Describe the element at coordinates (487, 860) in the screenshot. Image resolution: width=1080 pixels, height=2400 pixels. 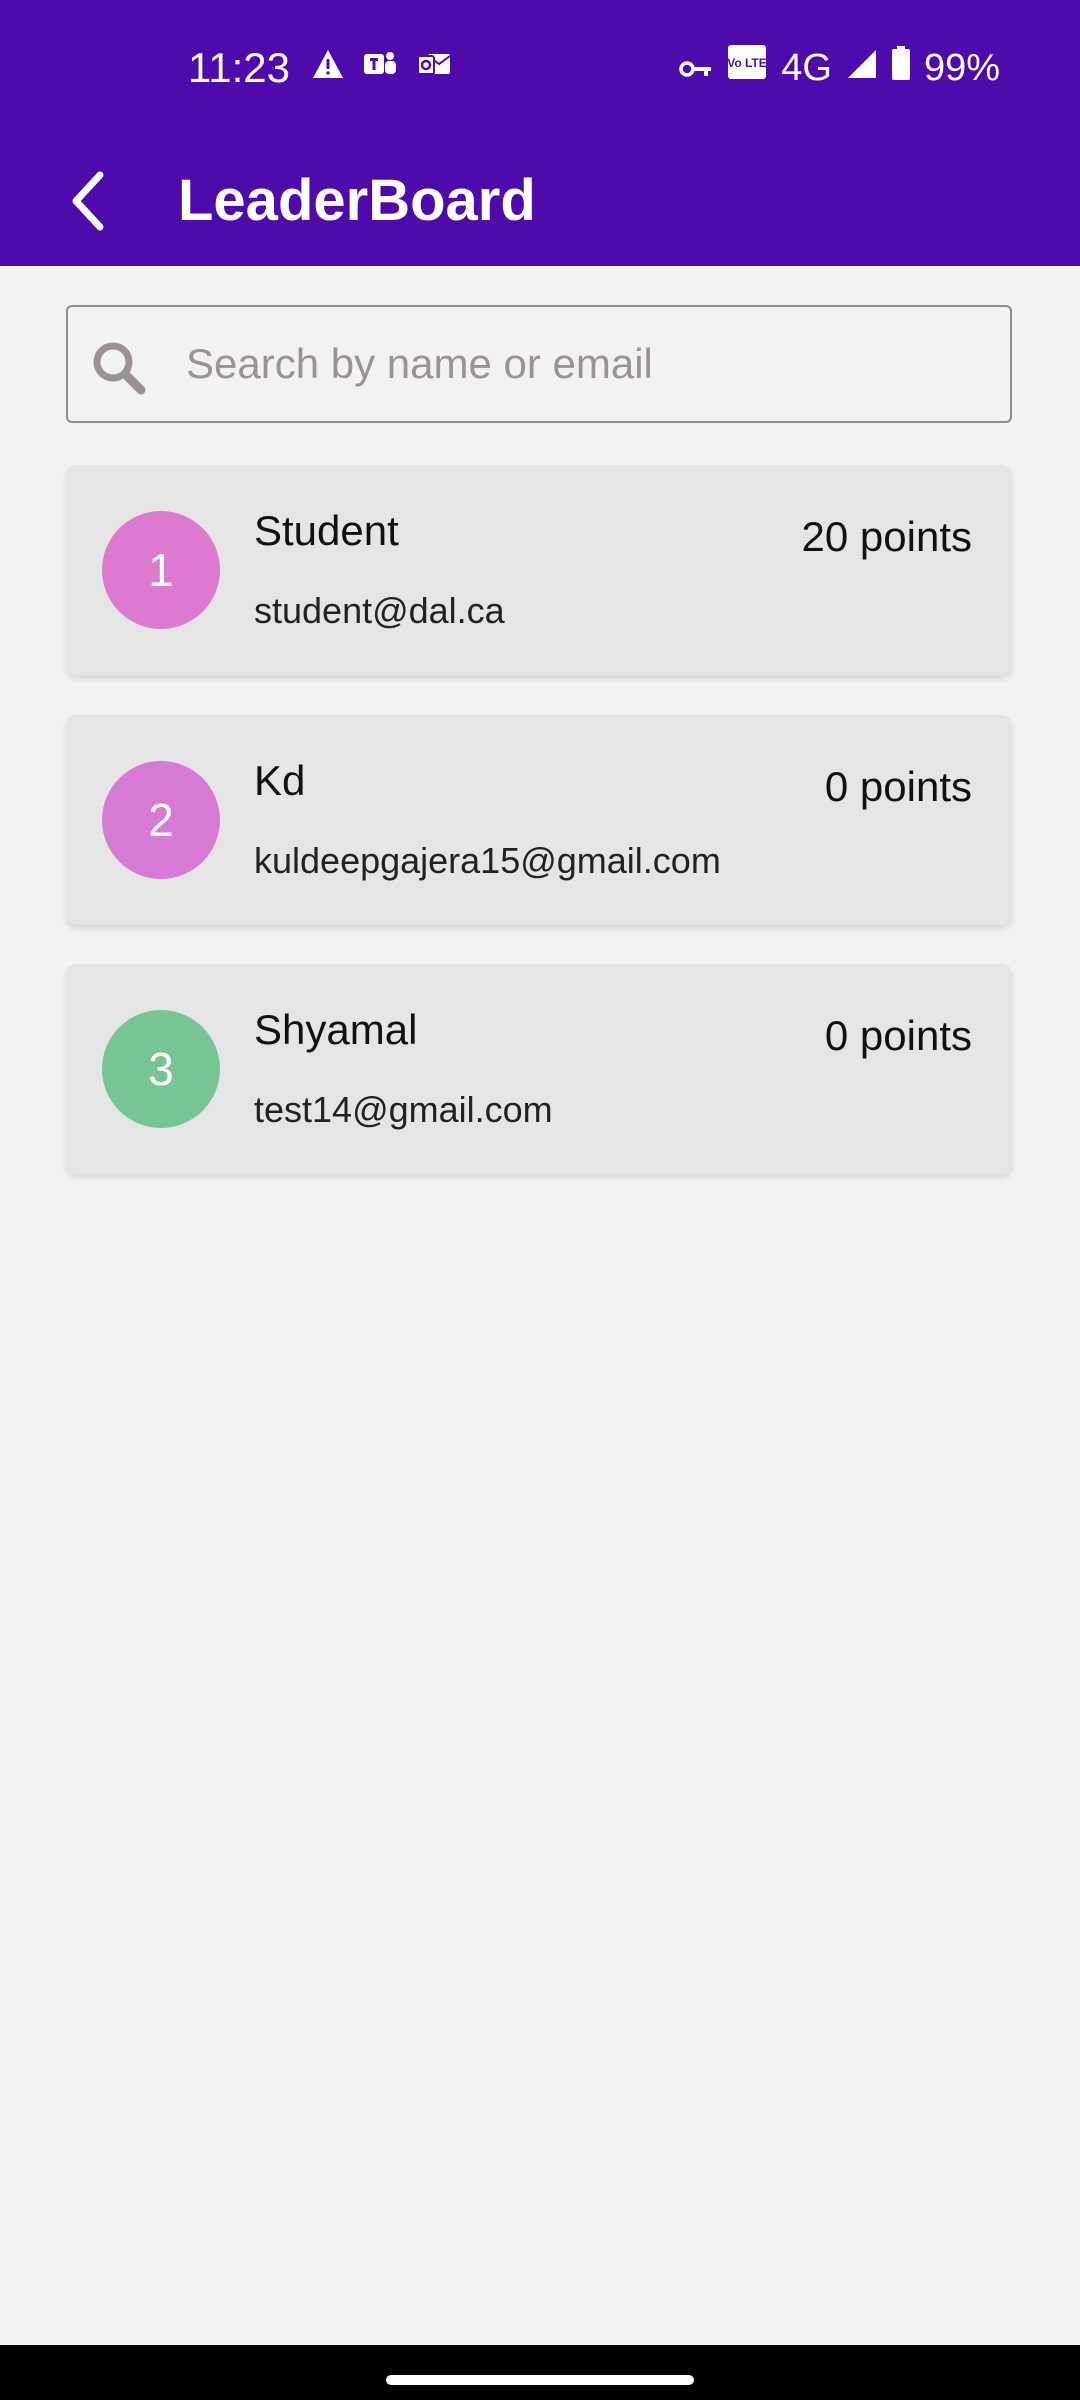
I see `player-email: kuldeepgajera15@gmail.com` at that location.